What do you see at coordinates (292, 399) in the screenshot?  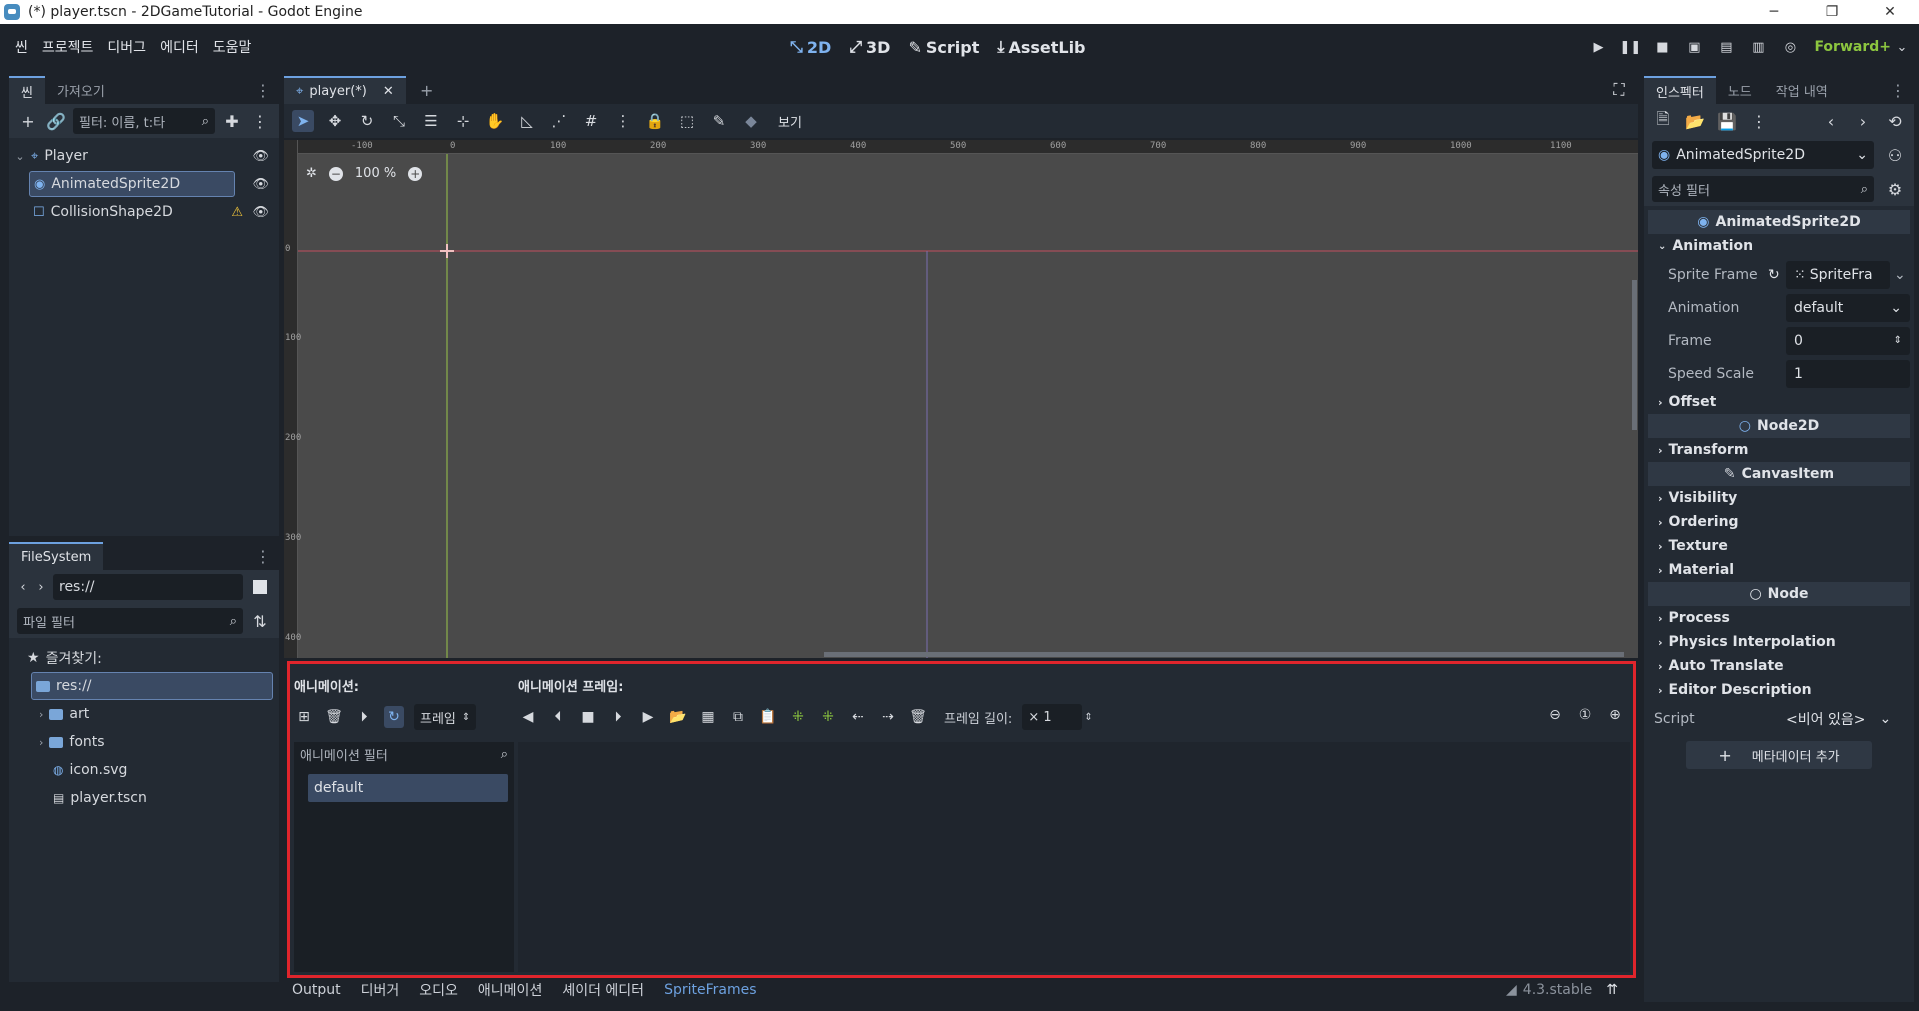 I see `ruler-vertical: 0 100 200 300 400` at bounding box center [292, 399].